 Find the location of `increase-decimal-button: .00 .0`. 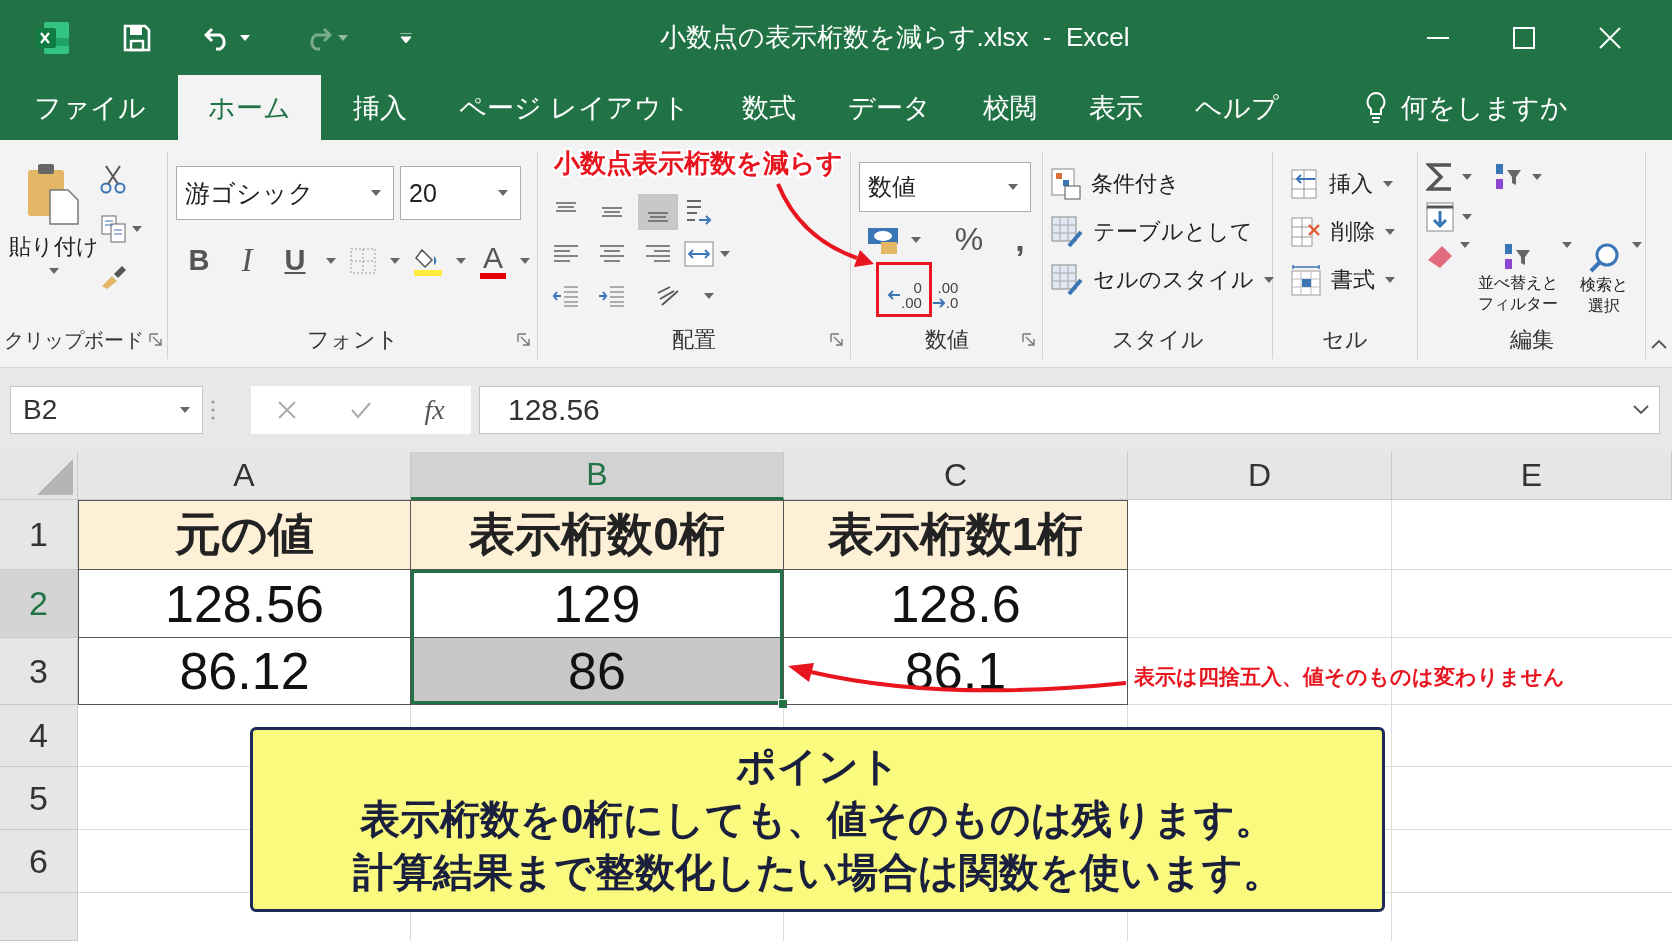

increase-decimal-button: .00 .0 is located at coordinates (945, 295).